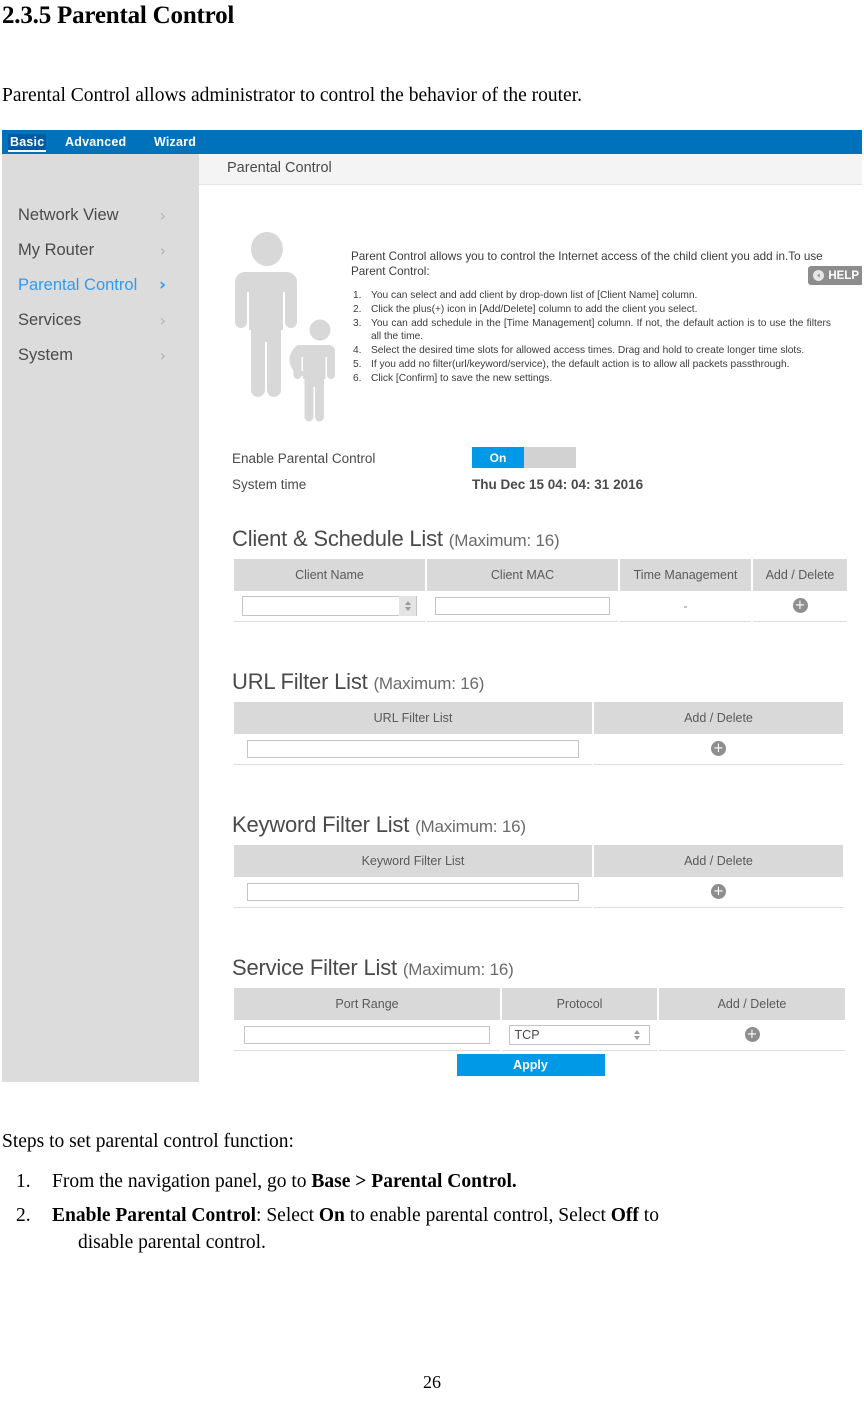 The image size is (864, 1404). Describe the element at coordinates (56, 250) in the screenshot. I see `sidebar-item-label: My Router` at that location.